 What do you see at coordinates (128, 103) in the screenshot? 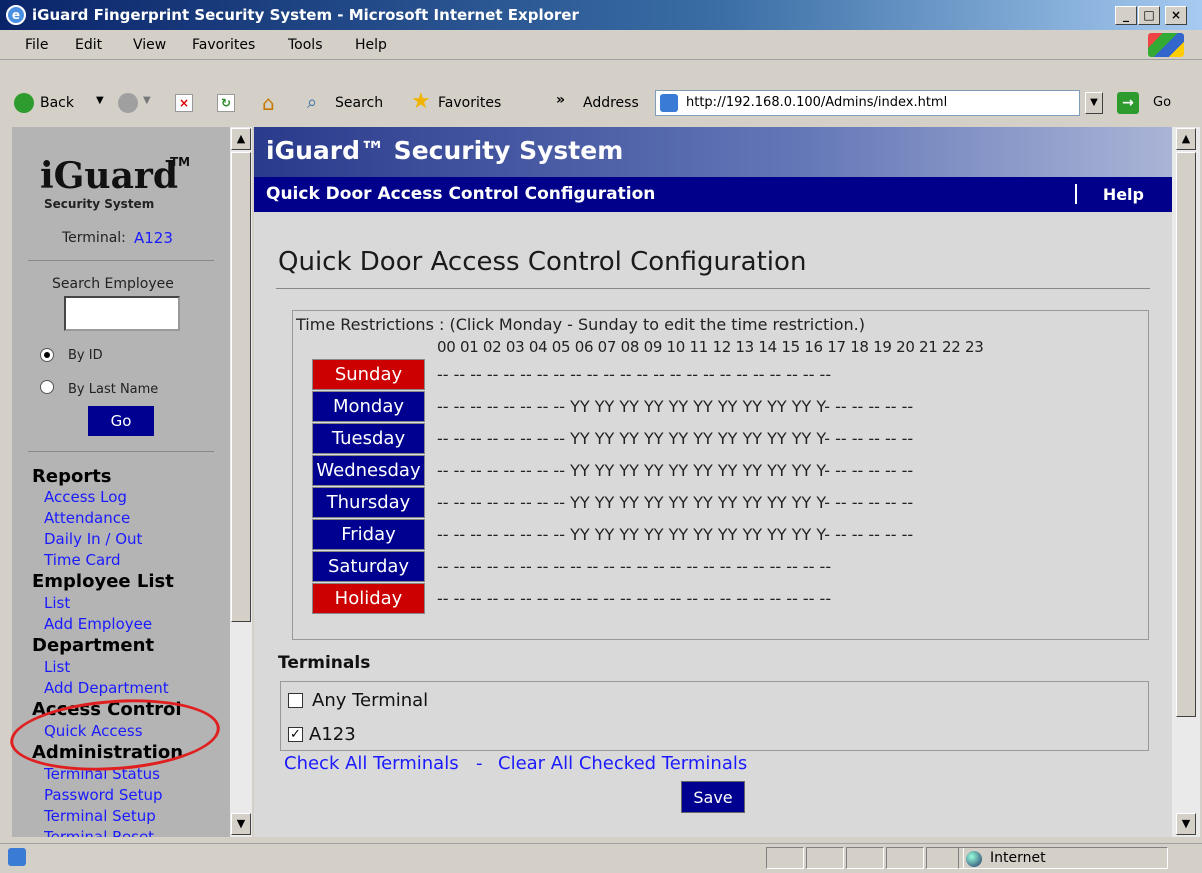
I see `forward-arrow-icon` at bounding box center [128, 103].